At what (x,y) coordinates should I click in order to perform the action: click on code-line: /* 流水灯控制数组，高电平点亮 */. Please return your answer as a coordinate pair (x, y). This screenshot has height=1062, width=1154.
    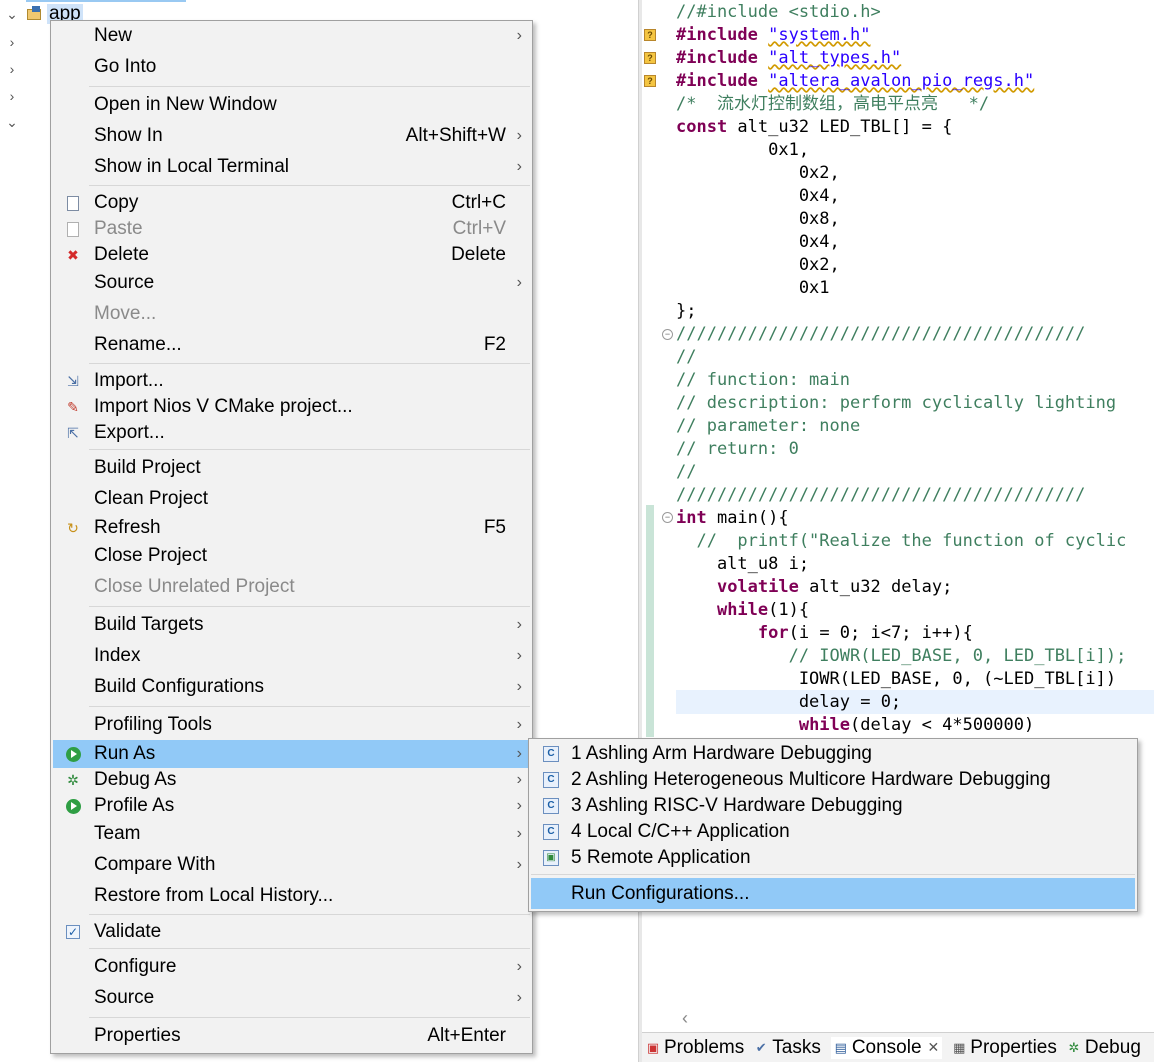
    Looking at the image, I should click on (833, 104).